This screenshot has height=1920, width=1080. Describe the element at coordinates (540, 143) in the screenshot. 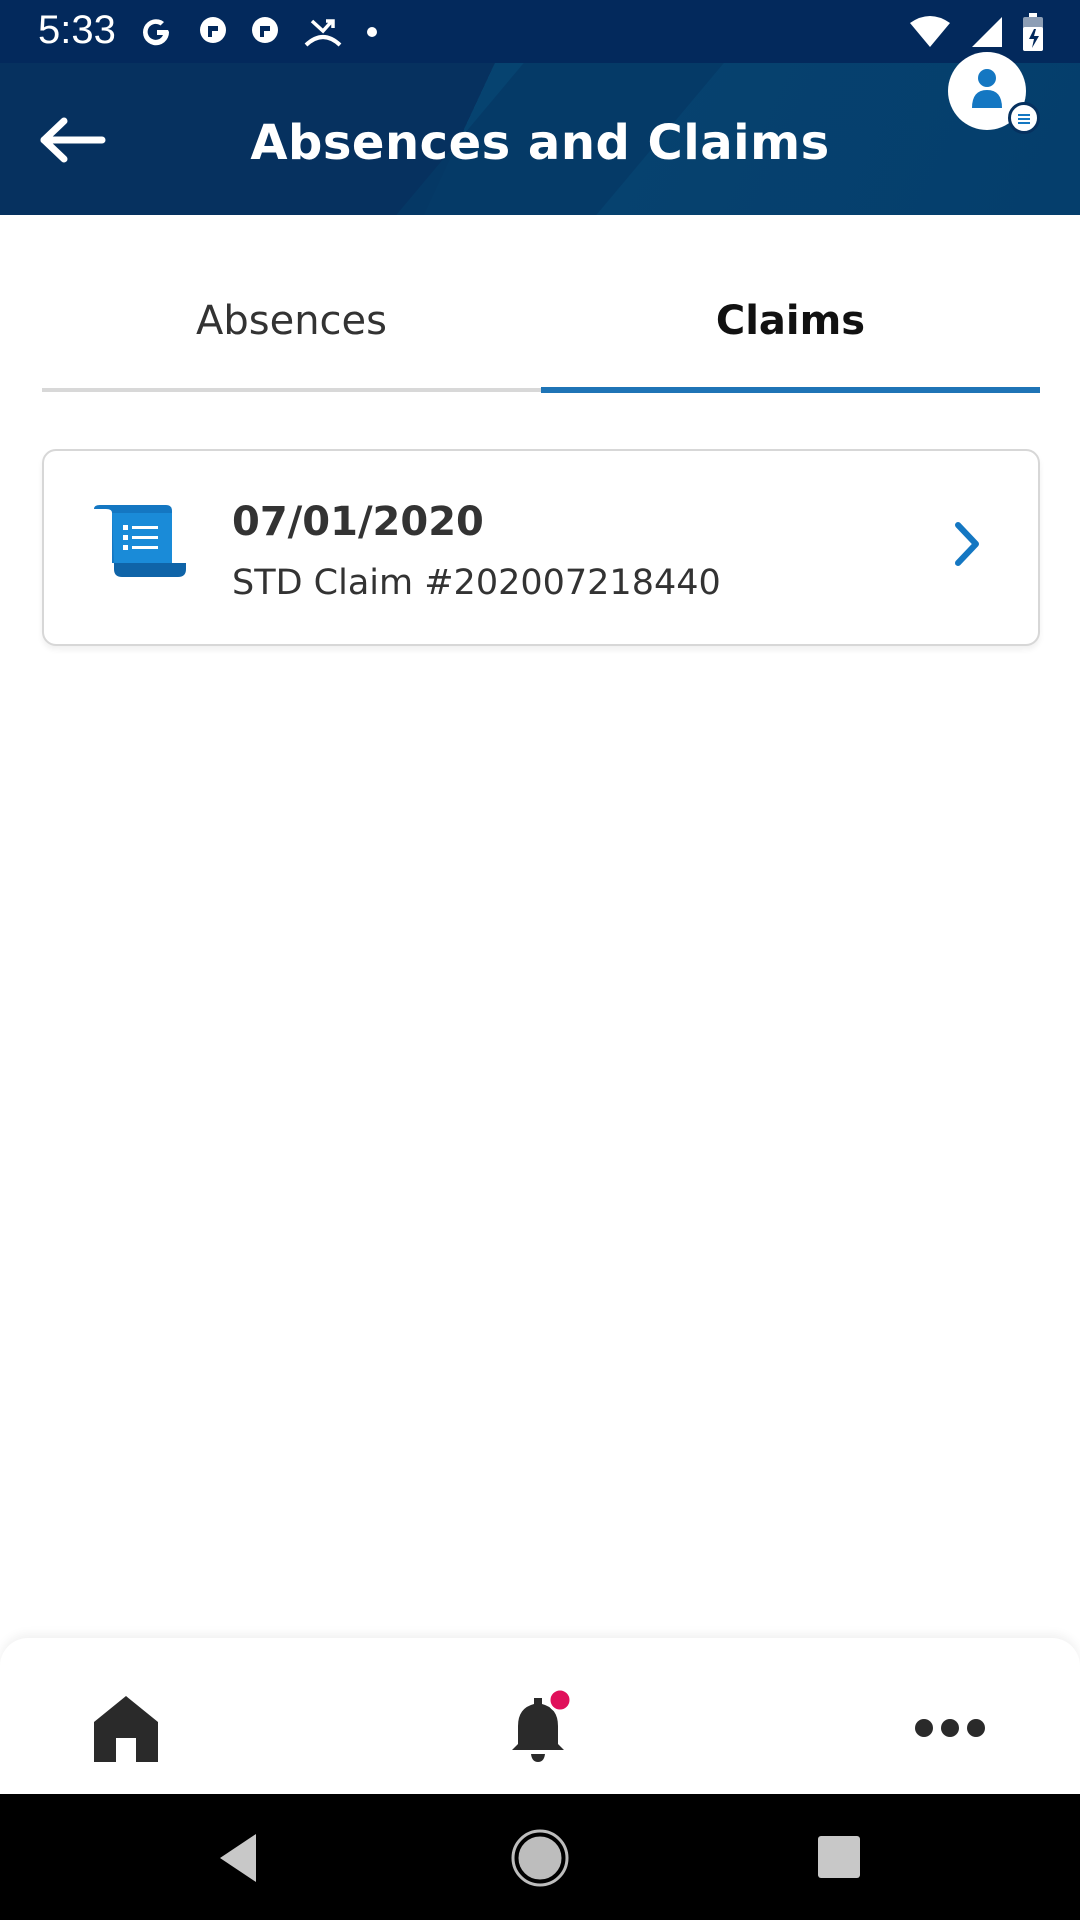

I see `page-title: Absences and Claims` at that location.